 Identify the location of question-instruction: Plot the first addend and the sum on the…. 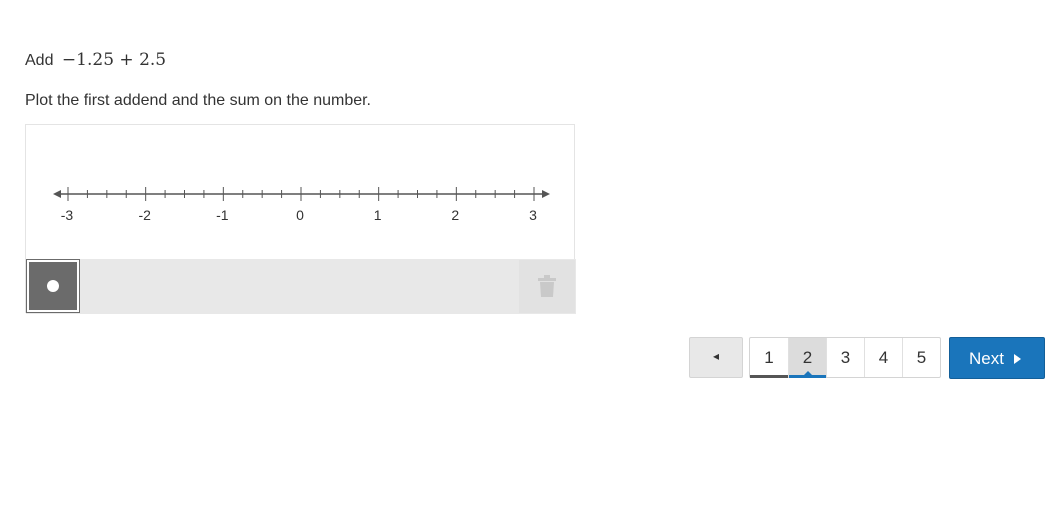
(198, 100).